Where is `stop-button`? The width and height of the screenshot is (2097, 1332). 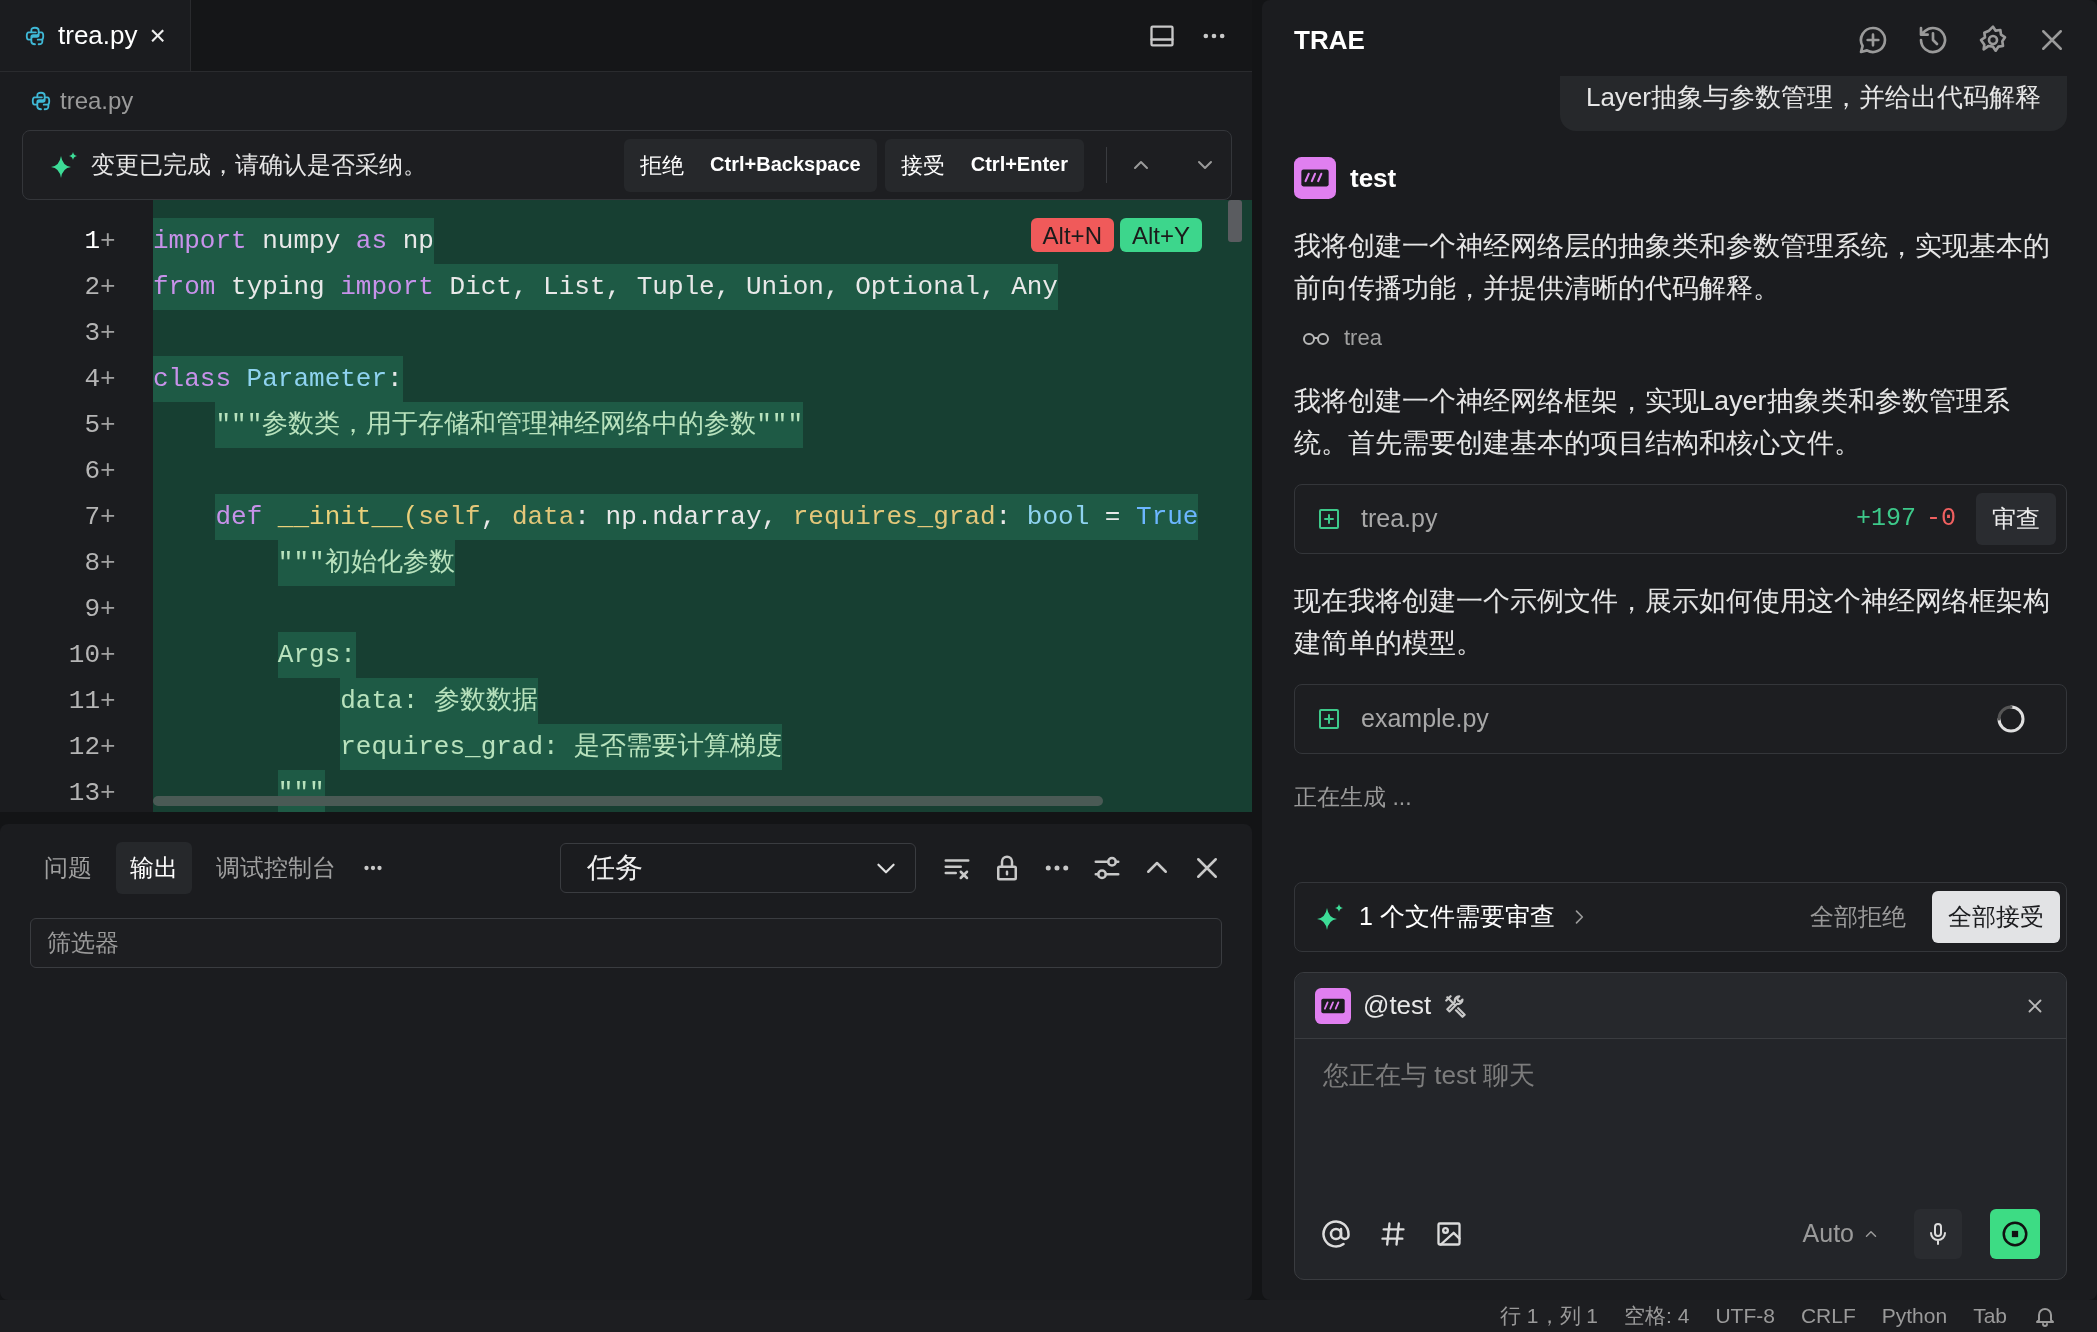
stop-button is located at coordinates (2015, 1234).